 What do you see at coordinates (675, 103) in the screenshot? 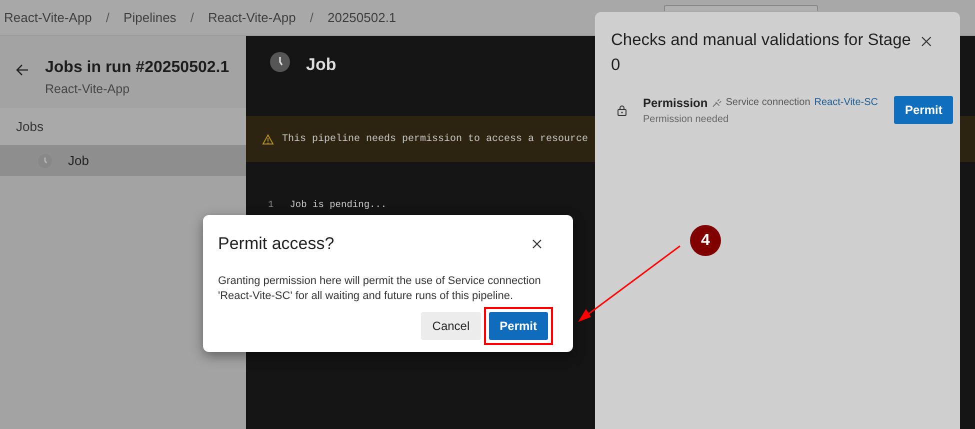
I see `check-name: Permission` at bounding box center [675, 103].